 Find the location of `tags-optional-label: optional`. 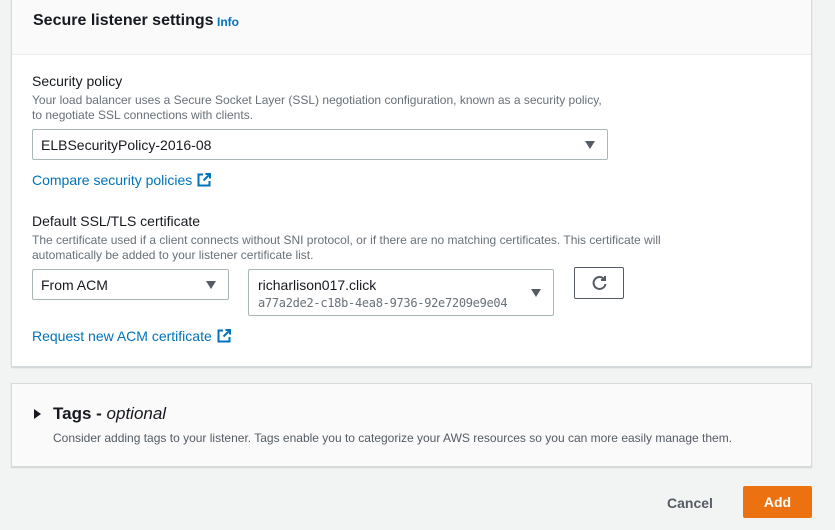

tags-optional-label: optional is located at coordinates (136, 413).